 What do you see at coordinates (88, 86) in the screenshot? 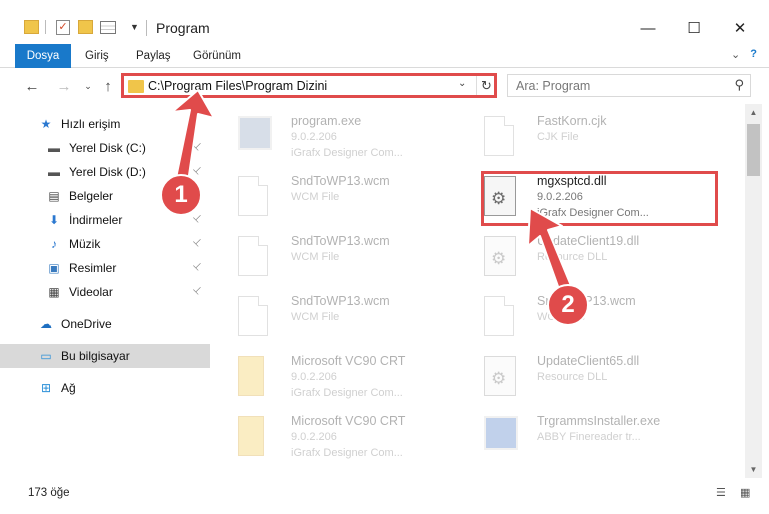
I see `recent-locations-button: ⌄` at bounding box center [88, 86].